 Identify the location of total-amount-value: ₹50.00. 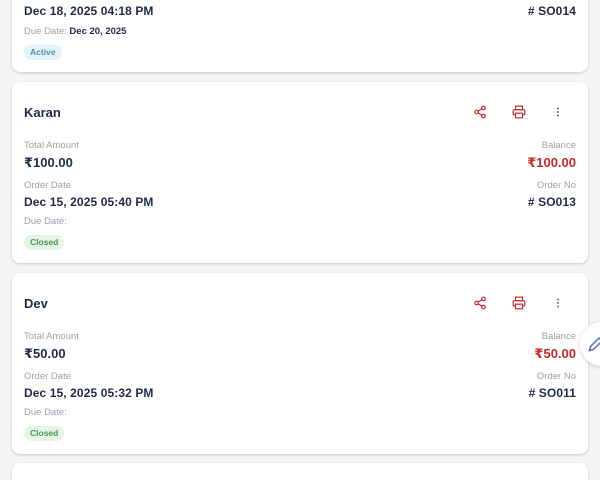
(45, 353).